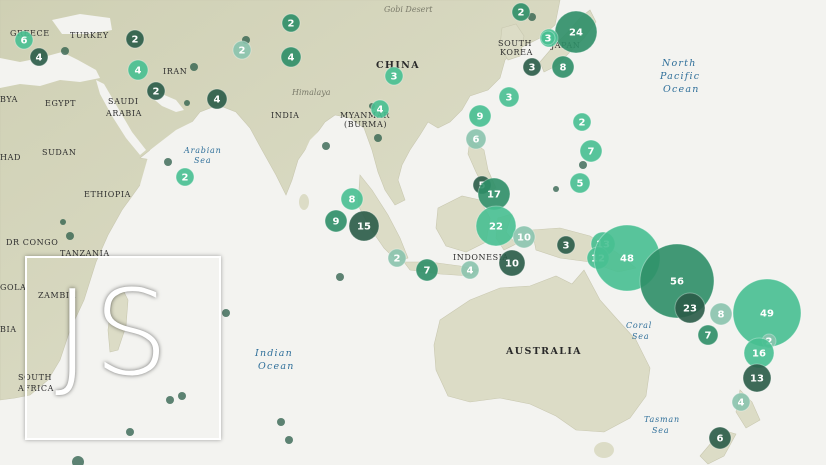  What do you see at coordinates (311, 92) in the screenshot?
I see `terrain-label-himalaya: Himalaya` at bounding box center [311, 92].